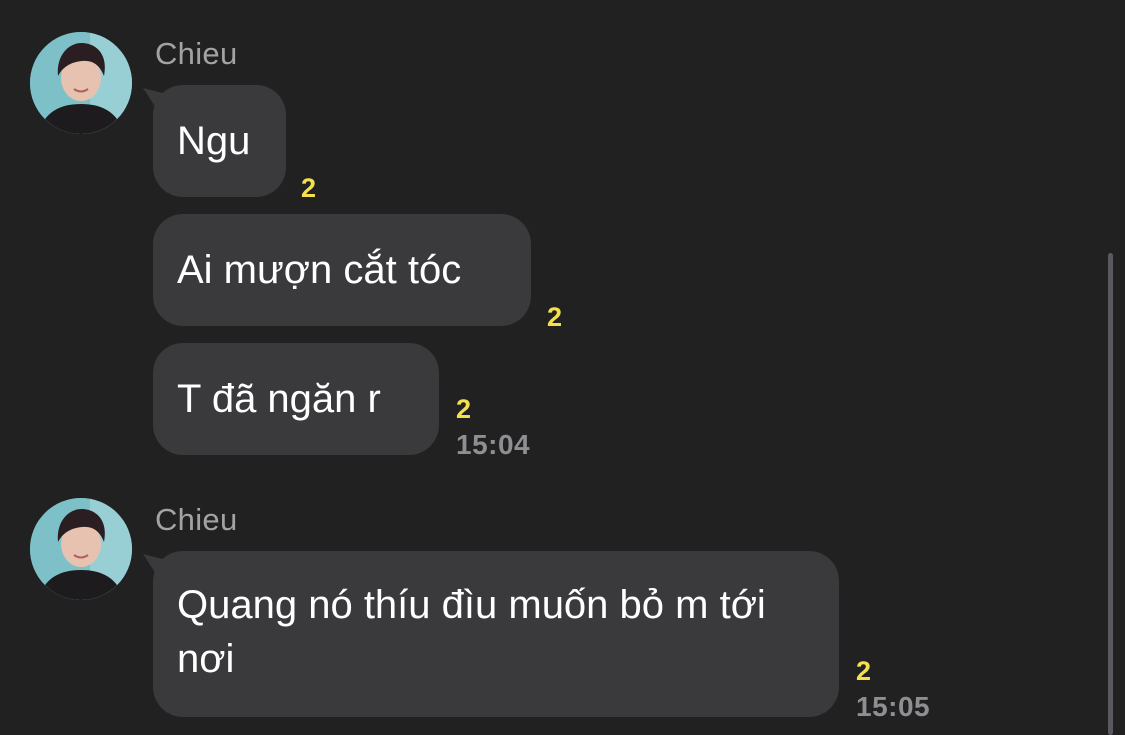 The width and height of the screenshot is (1125, 735). Describe the element at coordinates (471, 632) in the screenshot. I see `message-text: Quang nó thíu đìu muốn bỏ m tới nơi` at that location.